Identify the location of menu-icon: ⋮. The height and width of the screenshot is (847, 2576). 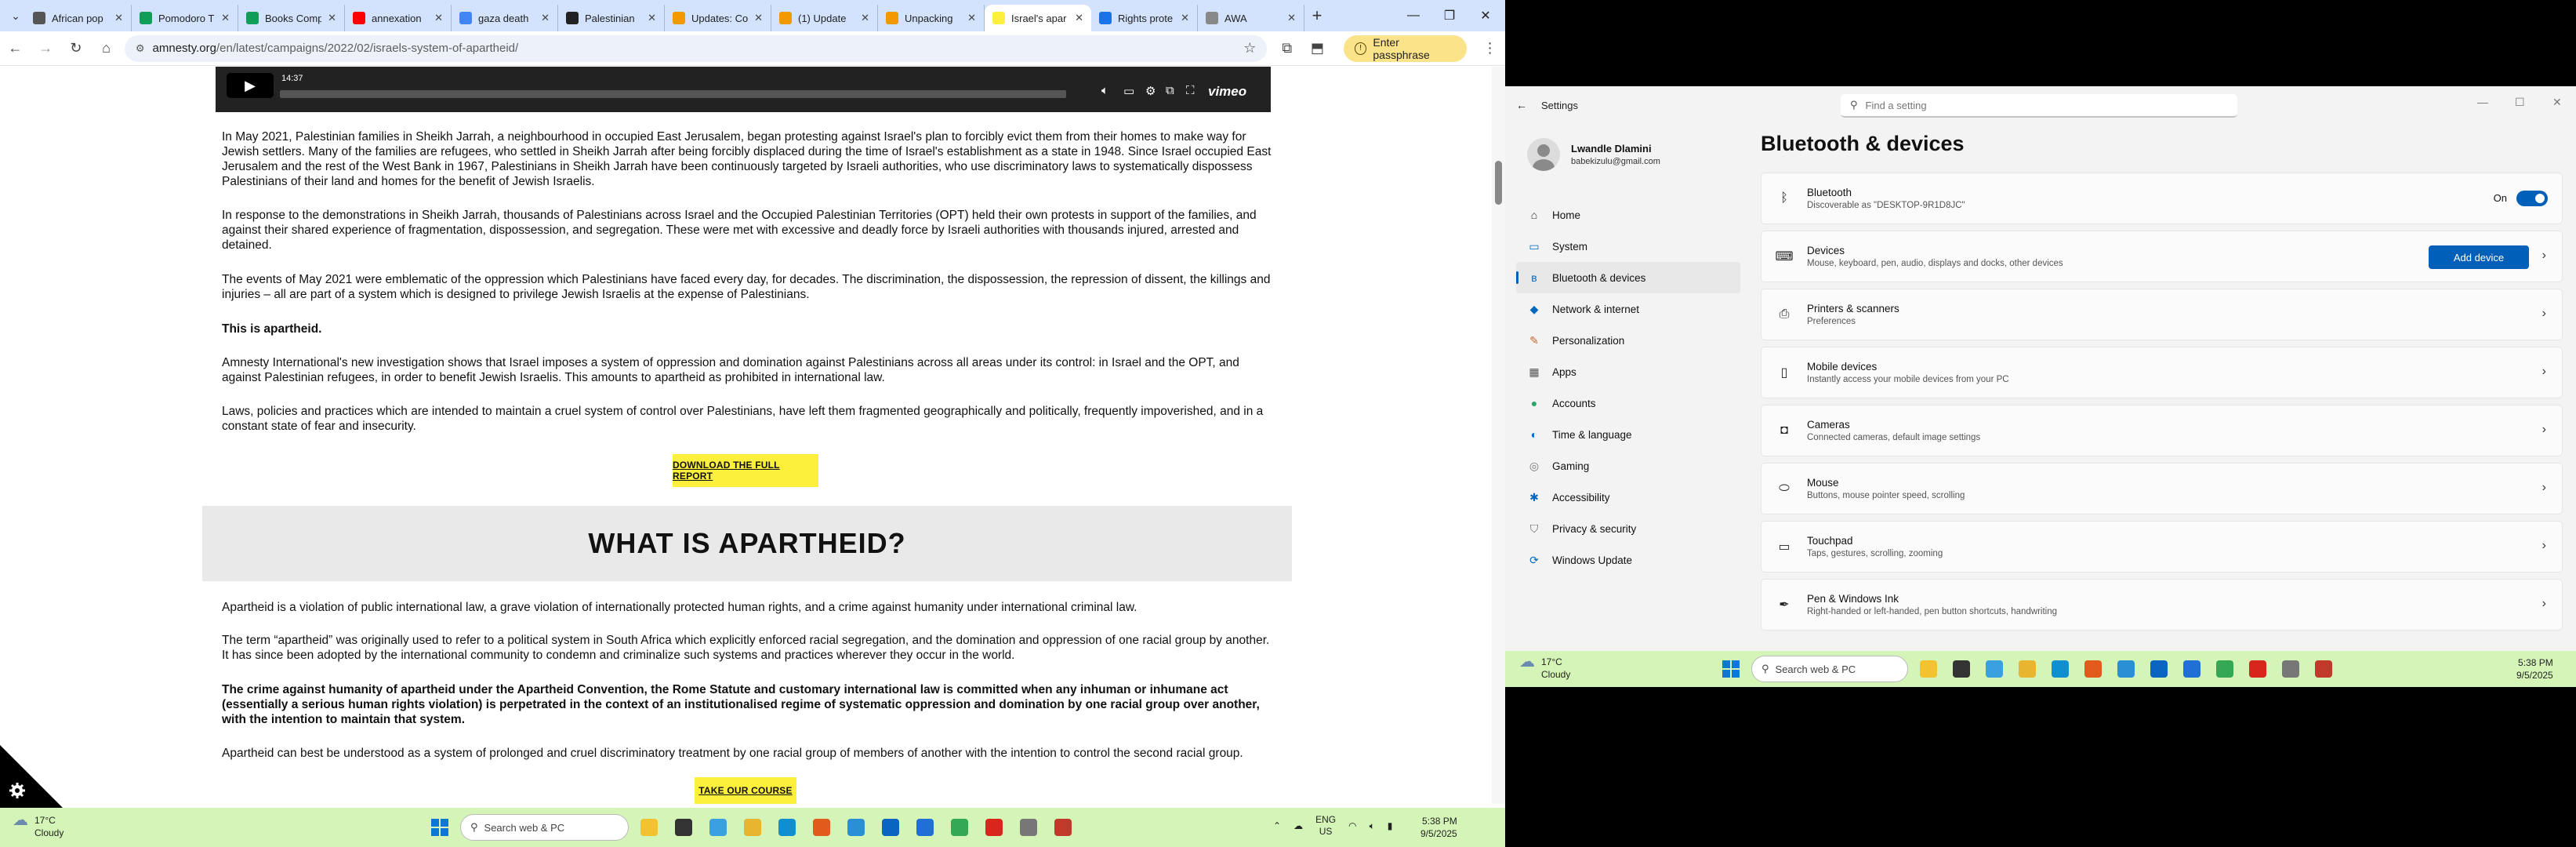
(1490, 48).